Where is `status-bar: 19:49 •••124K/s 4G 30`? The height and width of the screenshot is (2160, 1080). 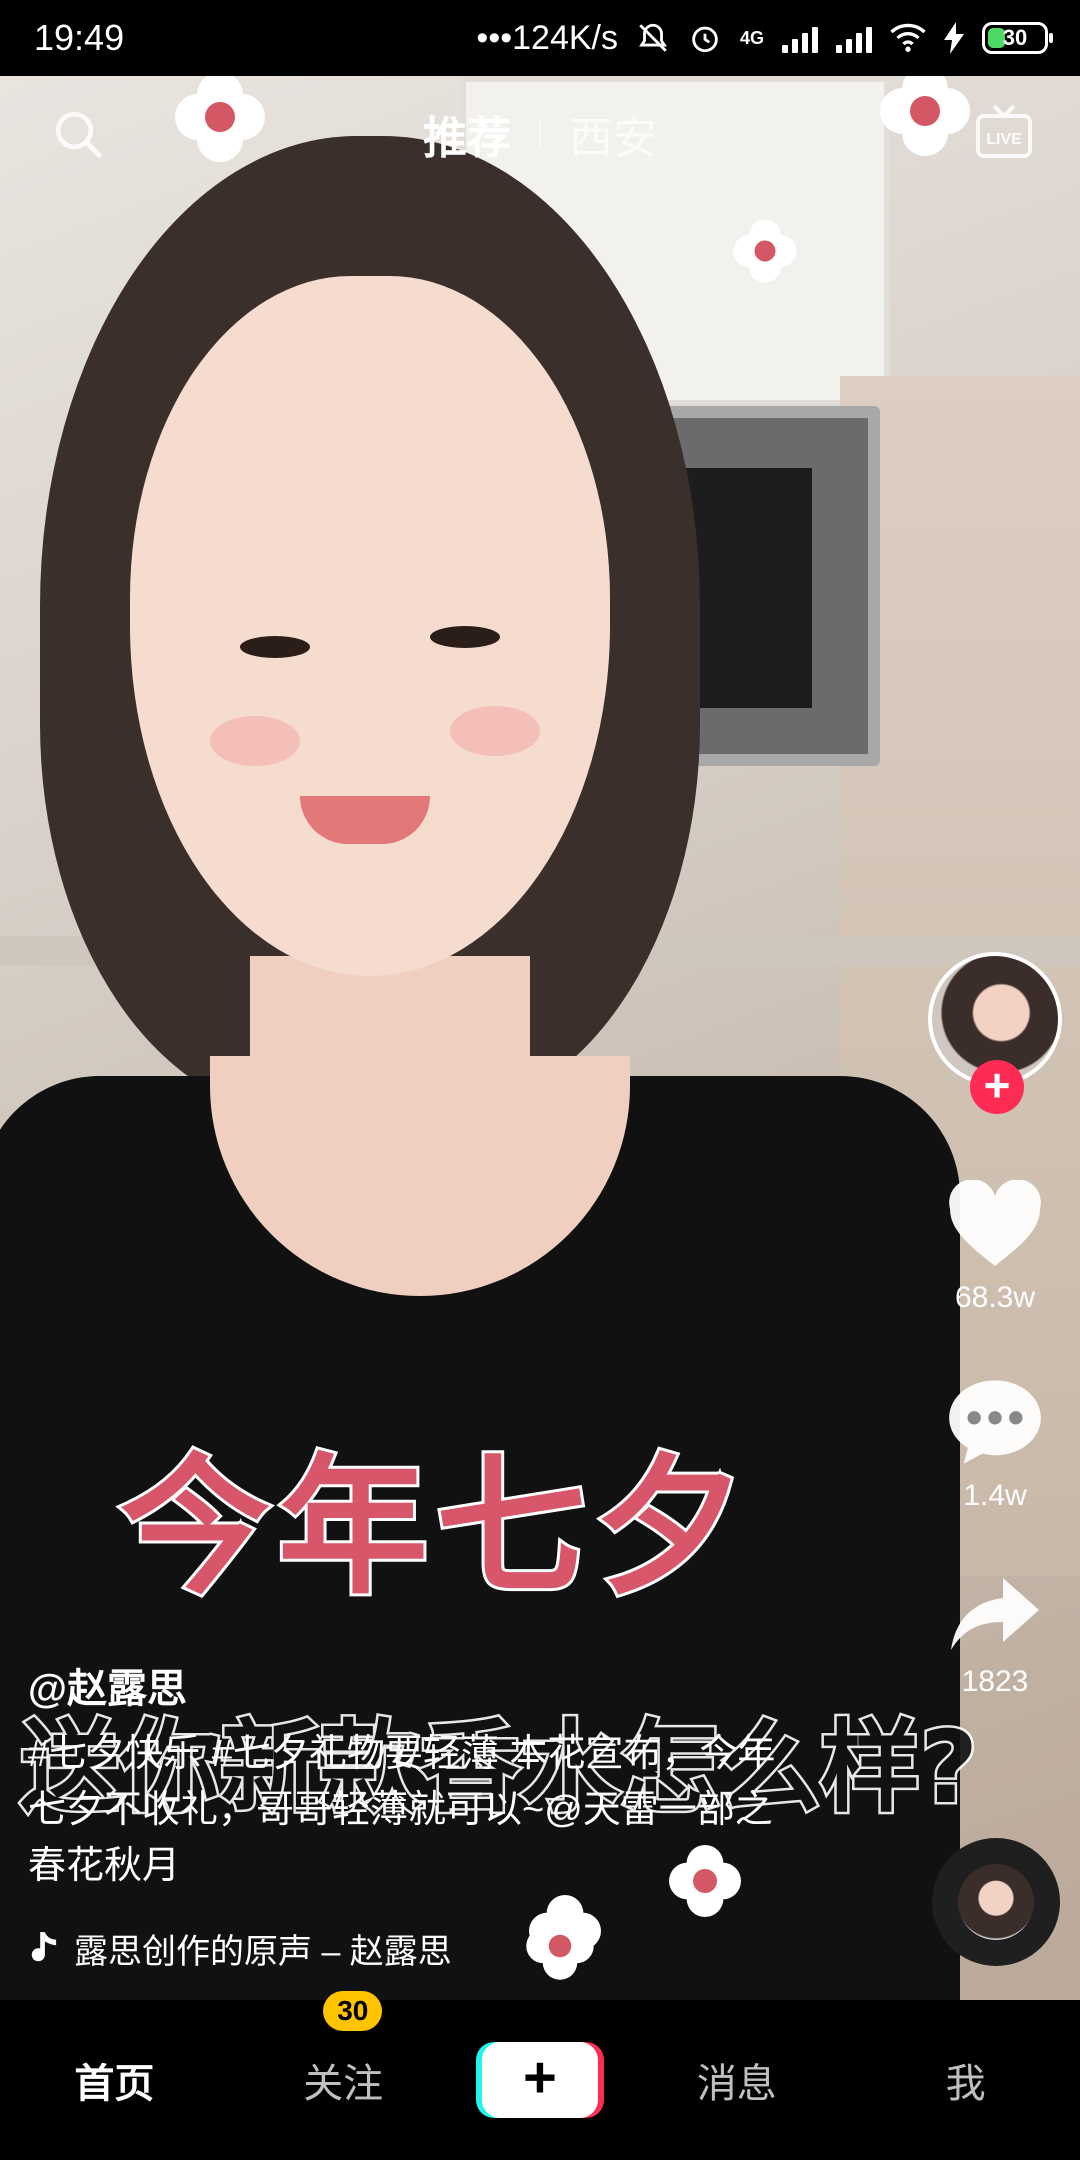
status-bar: 19:49 •••124K/s 4G 30 is located at coordinates (540, 38).